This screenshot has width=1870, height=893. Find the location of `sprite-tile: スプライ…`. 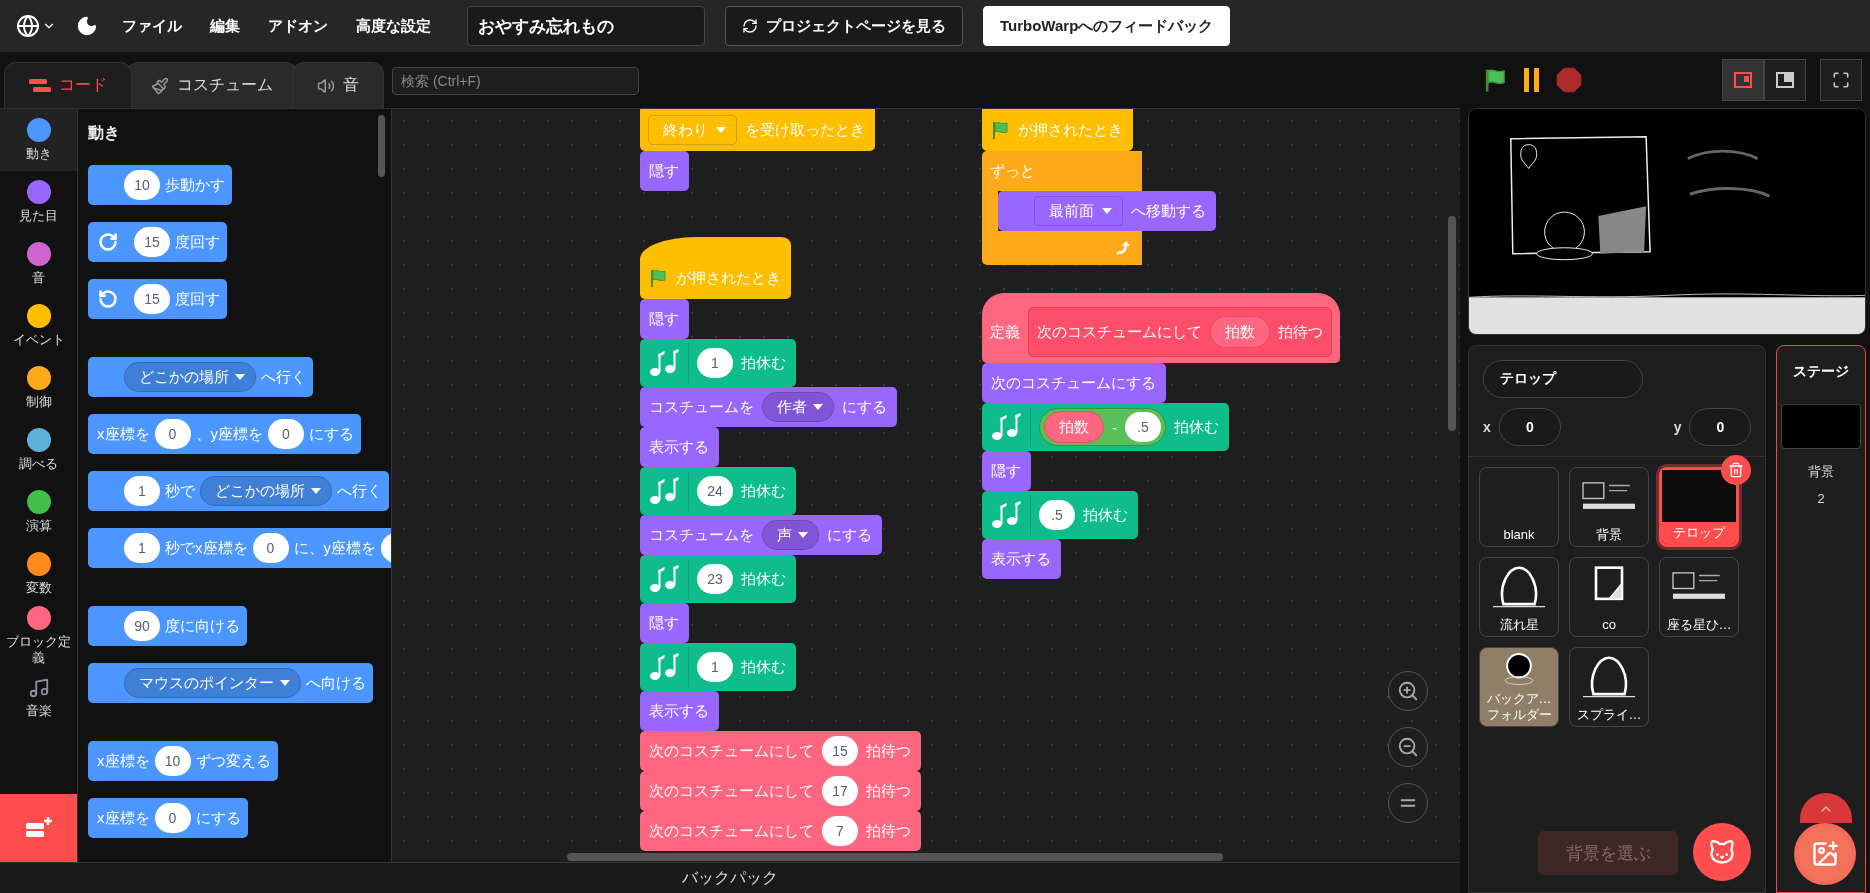

sprite-tile: スプライ… is located at coordinates (1609, 687).